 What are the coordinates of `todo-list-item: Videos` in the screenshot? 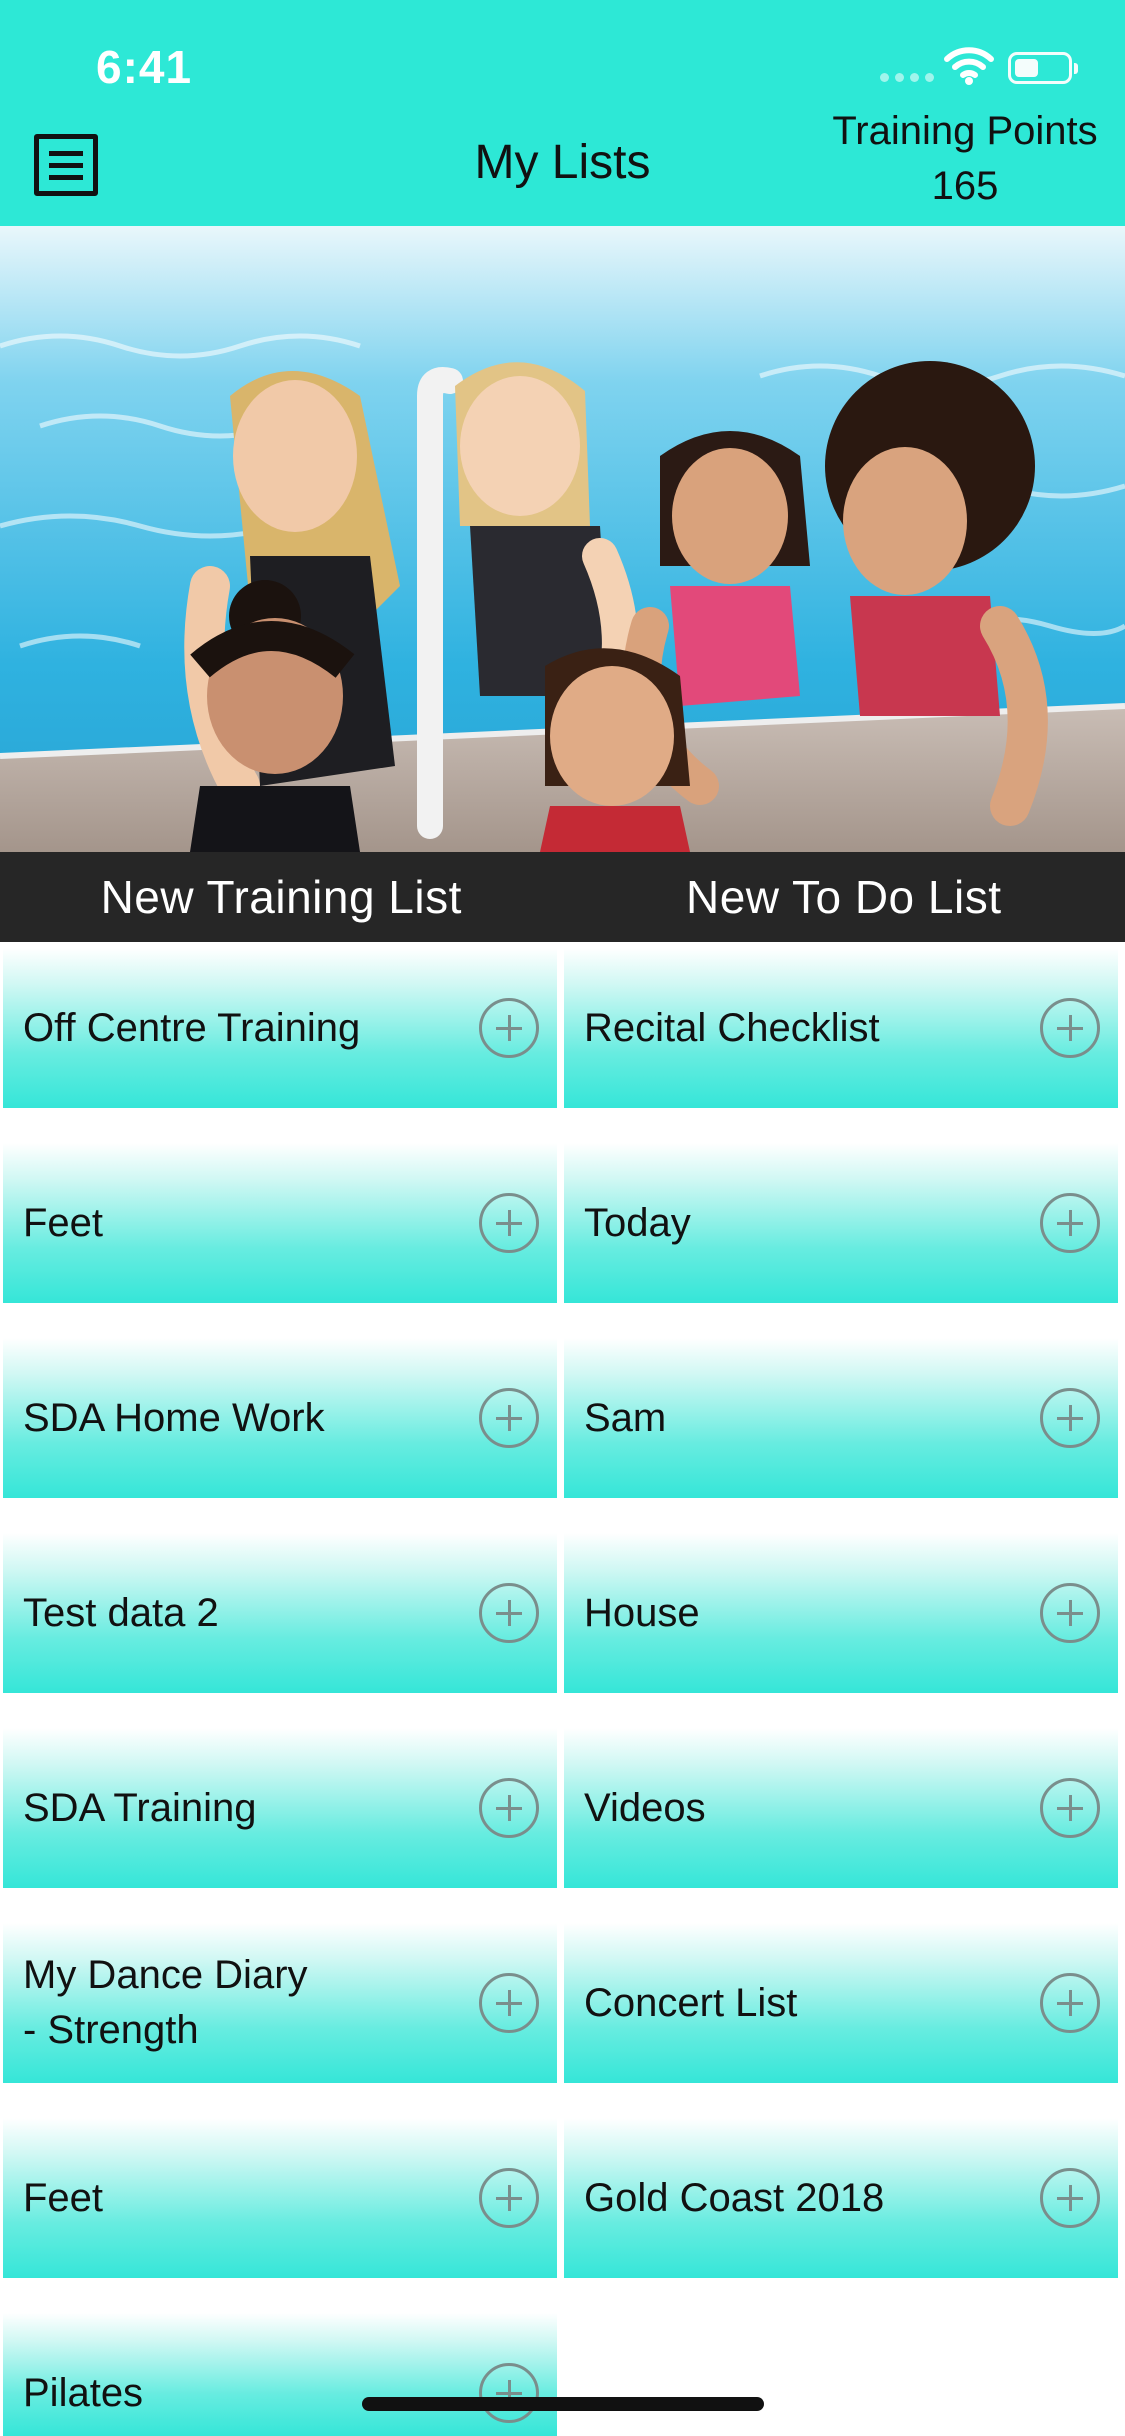 It's located at (841, 1808).